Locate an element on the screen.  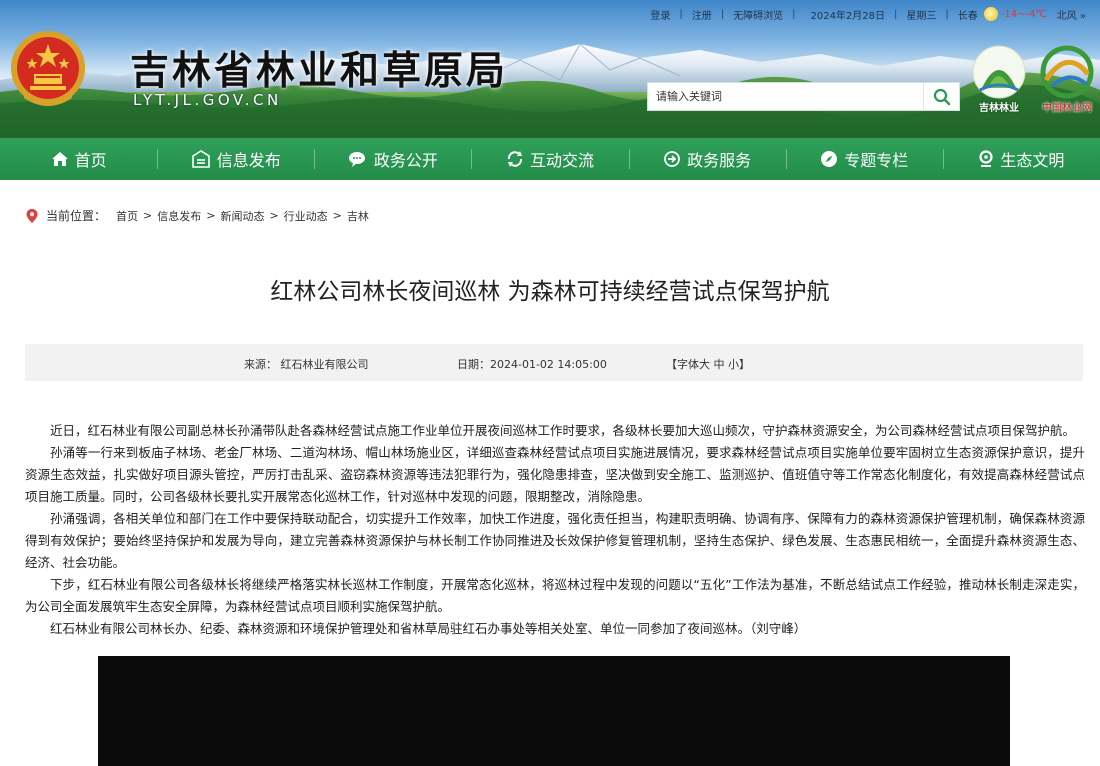
nav-government-affairs: 政务公开 is located at coordinates (392, 159).